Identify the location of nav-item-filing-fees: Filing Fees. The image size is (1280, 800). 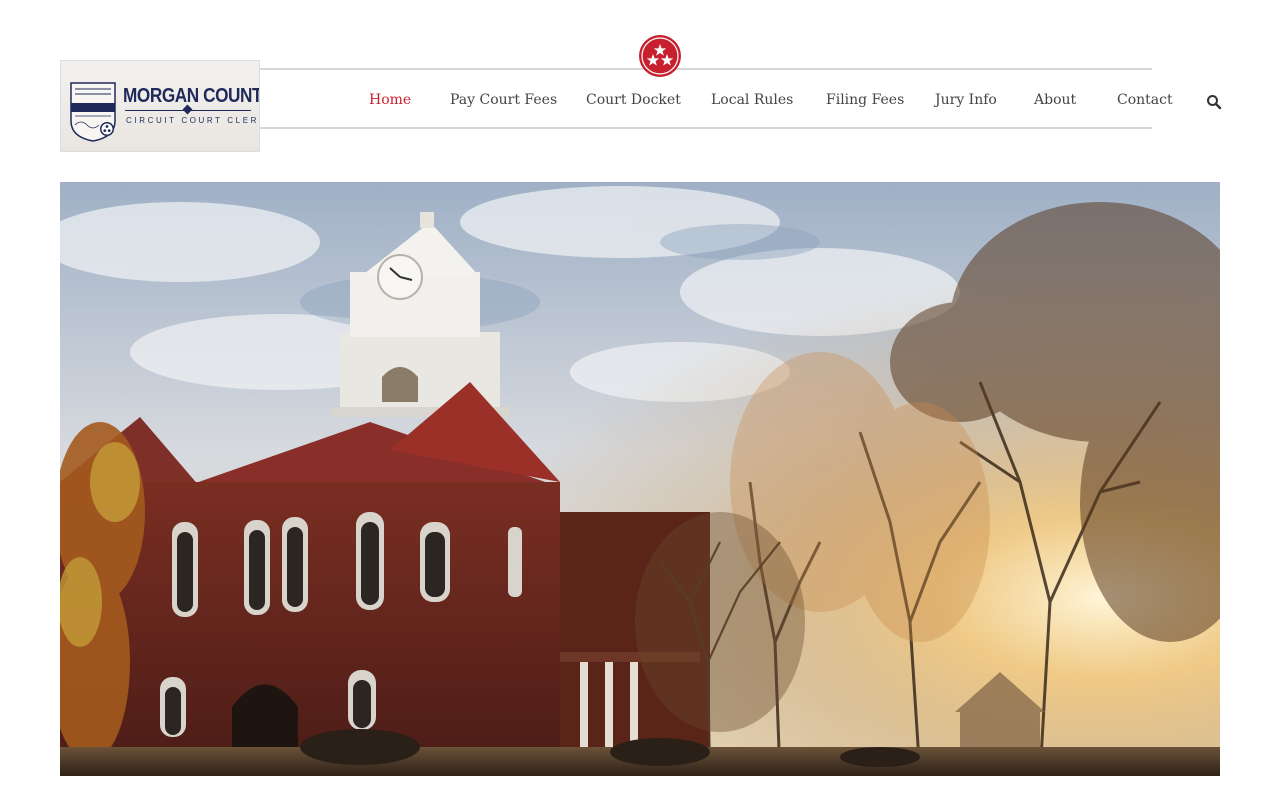
(865, 100).